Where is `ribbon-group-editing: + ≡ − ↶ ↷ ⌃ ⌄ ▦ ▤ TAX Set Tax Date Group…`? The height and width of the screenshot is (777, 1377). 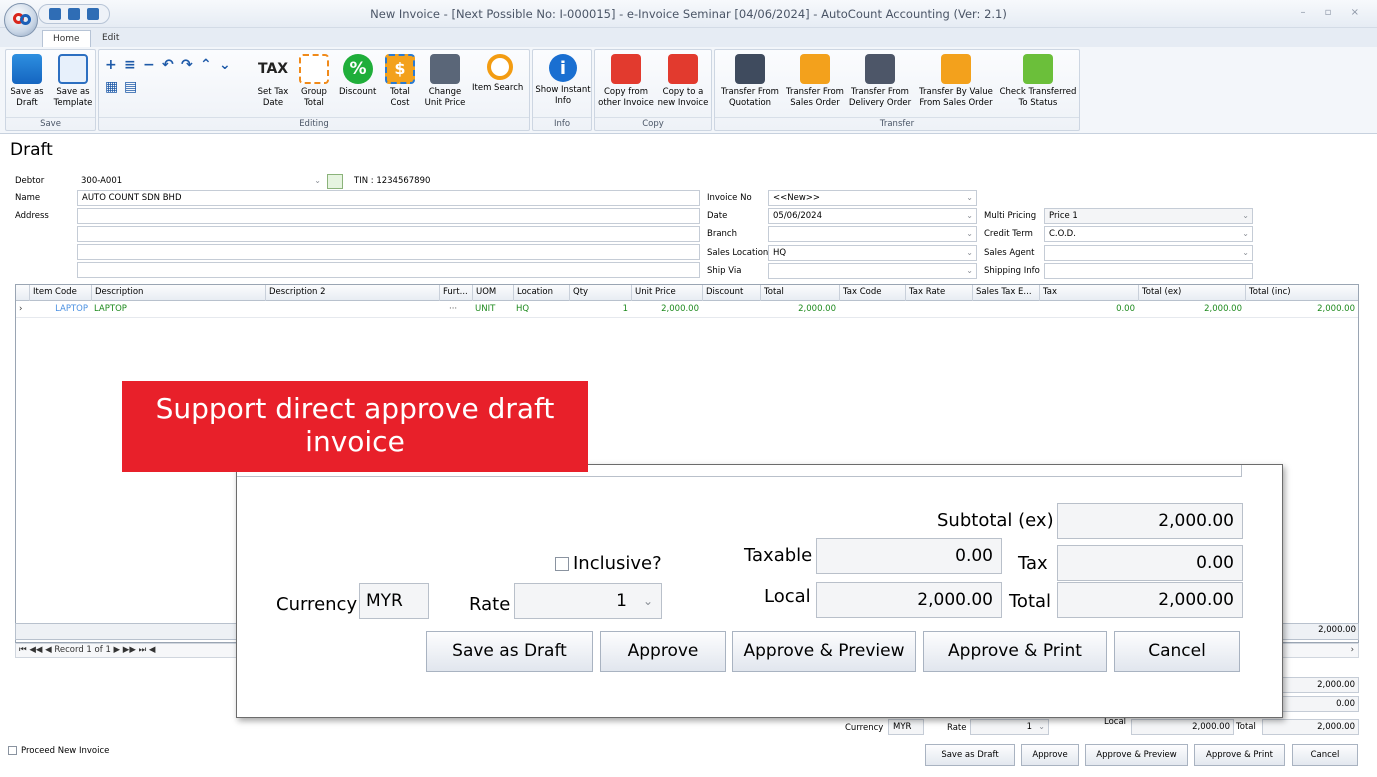
ribbon-group-editing: + ≡ − ↶ ↷ ⌃ ⌄ ▦ ▤ TAX Set Tax Date Group… is located at coordinates (314, 90).